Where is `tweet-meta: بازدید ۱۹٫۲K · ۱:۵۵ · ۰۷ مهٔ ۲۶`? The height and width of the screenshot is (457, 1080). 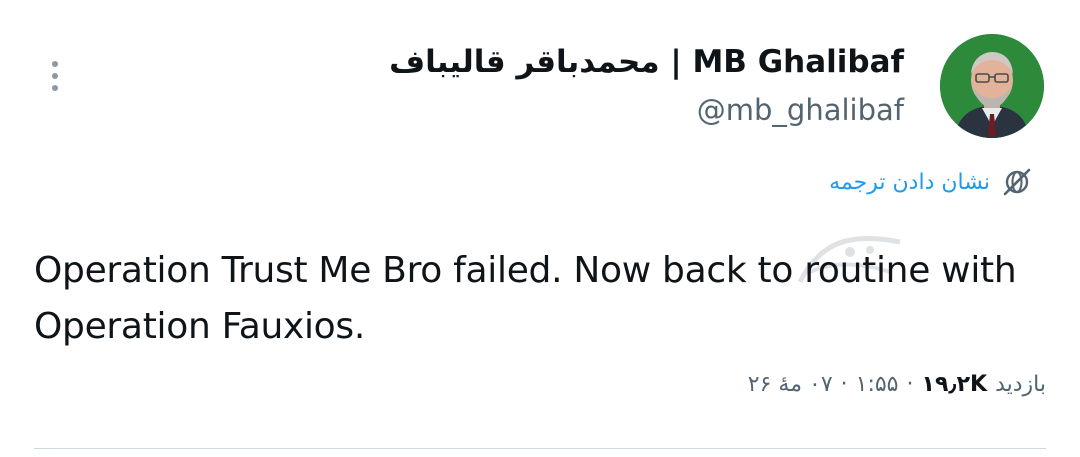
tweet-meta: بازدید ۱۹٫۲K · ۱:۵۵ · ۰۷ مهٔ ۲۶ is located at coordinates (897, 384).